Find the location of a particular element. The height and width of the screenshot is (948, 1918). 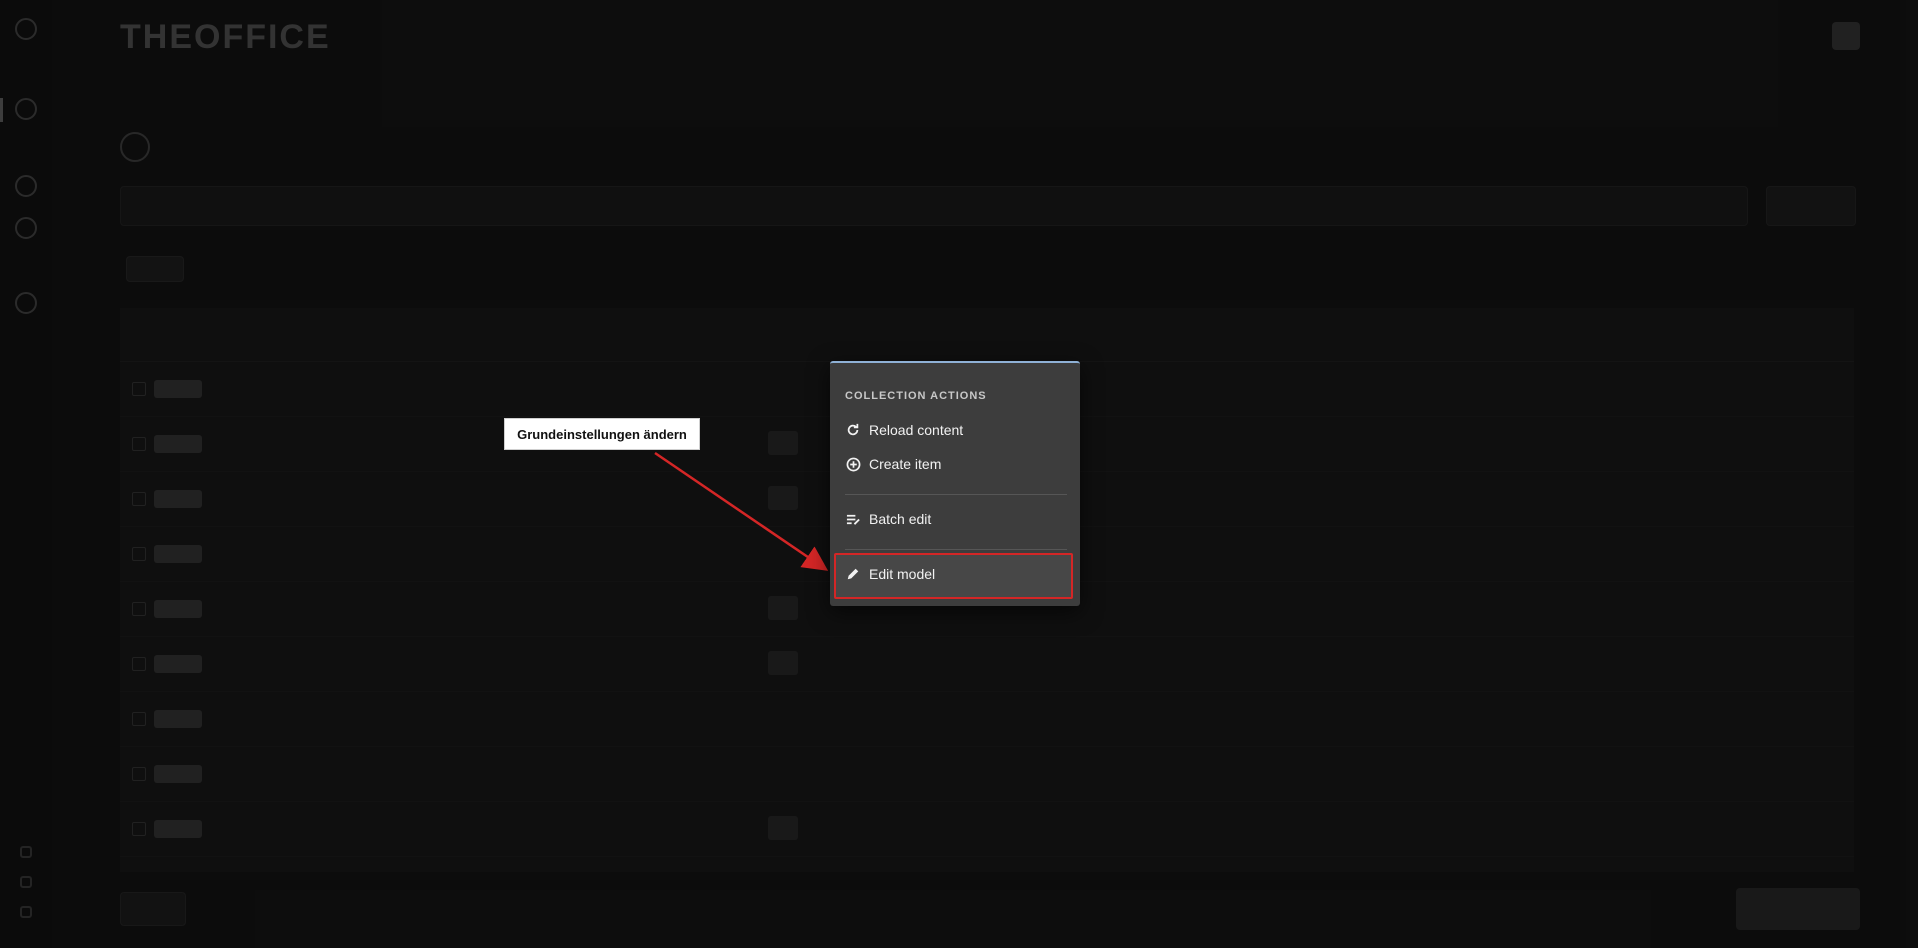

batch-edit-item: Batch edit is located at coordinates (956, 519).